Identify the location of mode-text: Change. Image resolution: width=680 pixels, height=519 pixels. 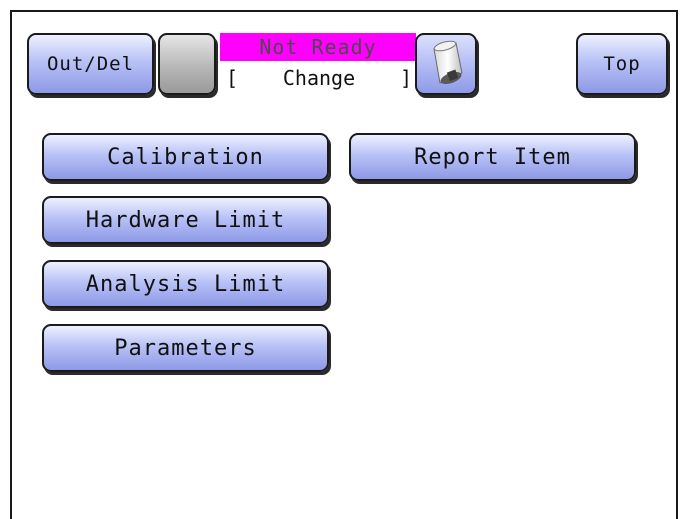
(319, 78).